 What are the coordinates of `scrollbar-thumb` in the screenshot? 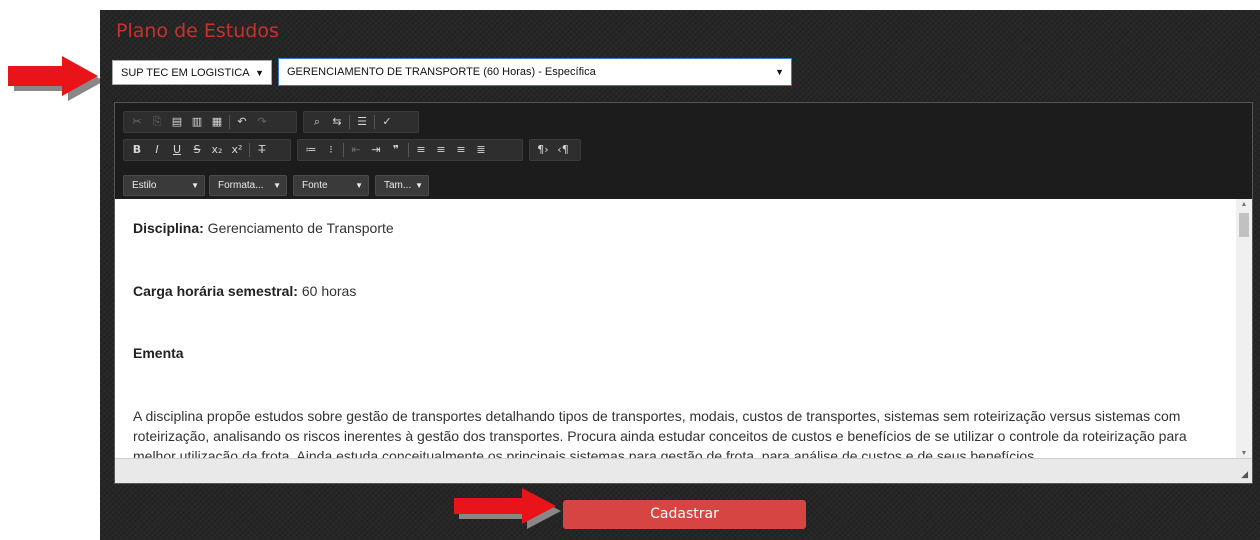 It's located at (1244, 225).